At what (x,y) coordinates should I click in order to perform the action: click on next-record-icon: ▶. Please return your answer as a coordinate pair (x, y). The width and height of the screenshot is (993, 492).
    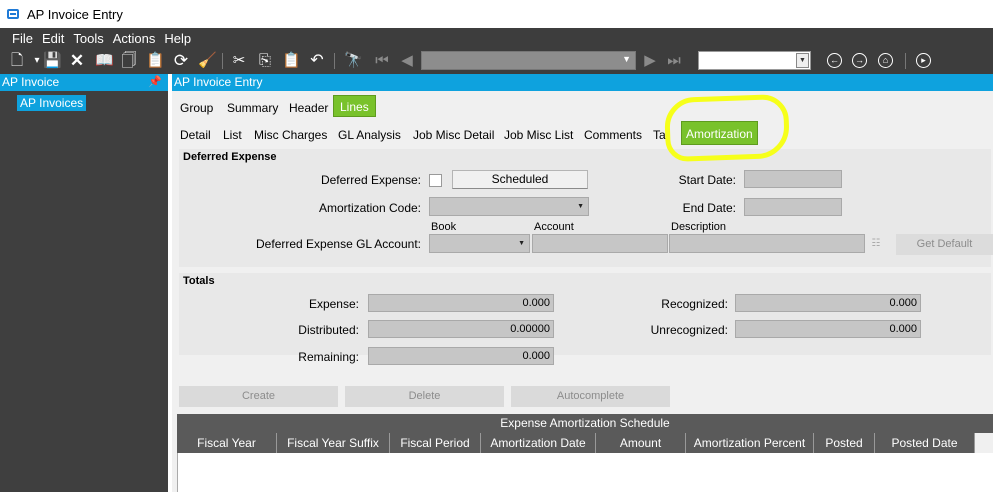
    Looking at the image, I should click on (650, 61).